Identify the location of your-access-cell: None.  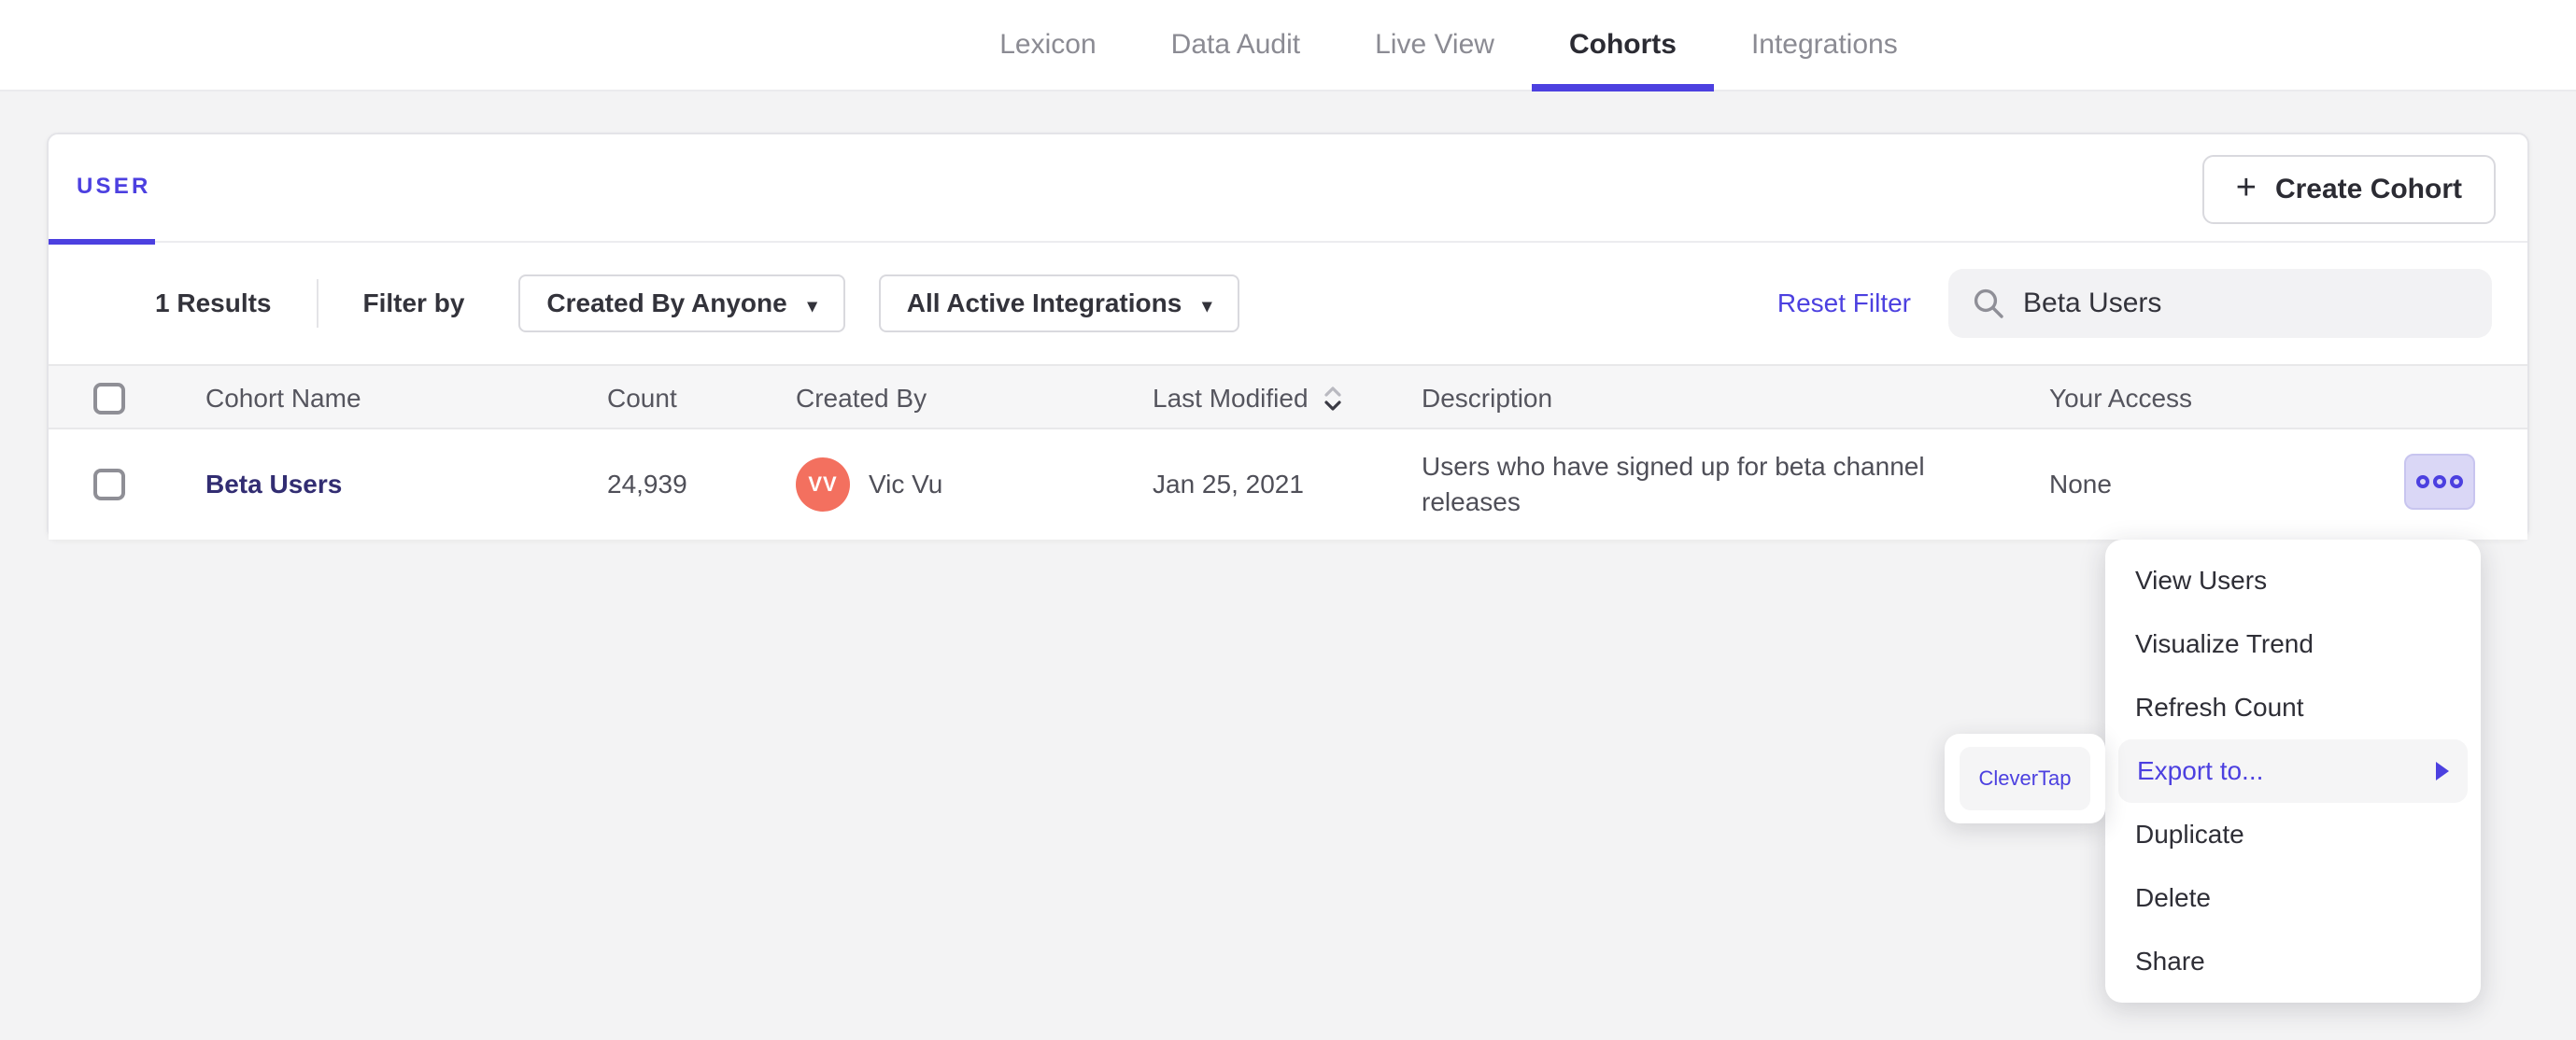
(2080, 485).